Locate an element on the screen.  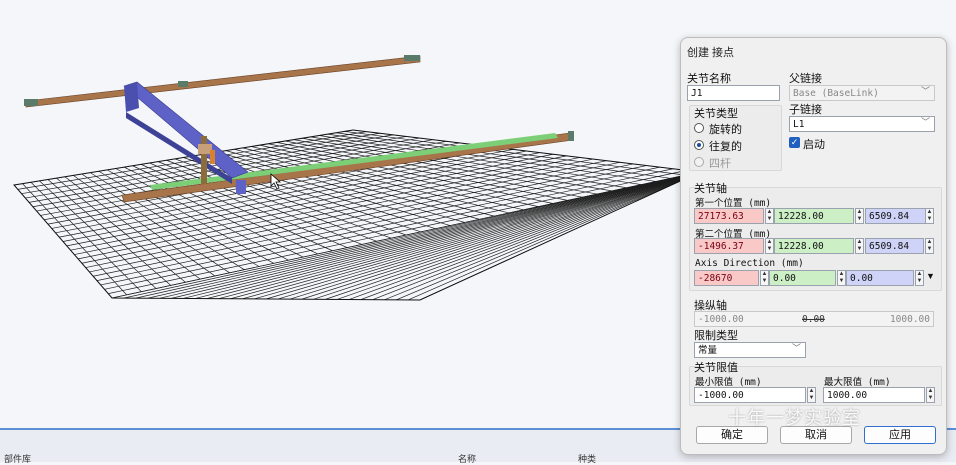
second-pos-x: -1496.37 is located at coordinates (729, 246).